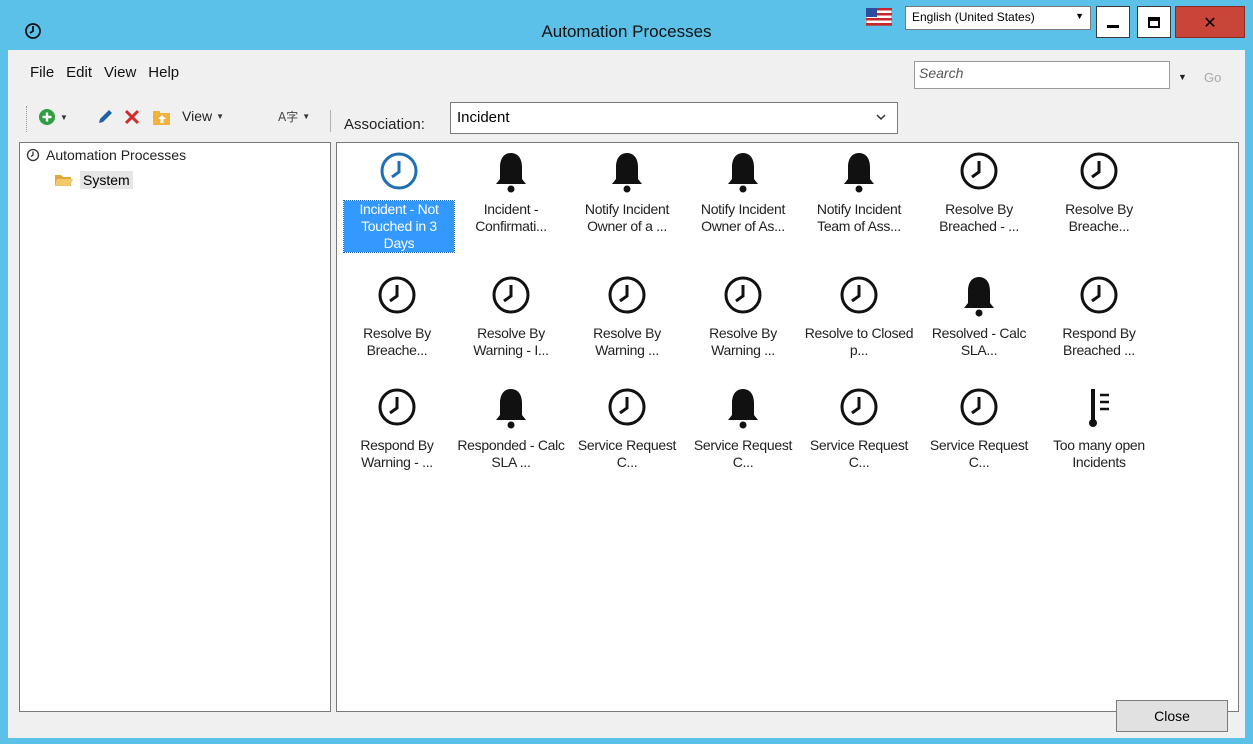 The height and width of the screenshot is (744, 1253). Describe the element at coordinates (483, 117) in the screenshot. I see `association-value: Incident` at that location.